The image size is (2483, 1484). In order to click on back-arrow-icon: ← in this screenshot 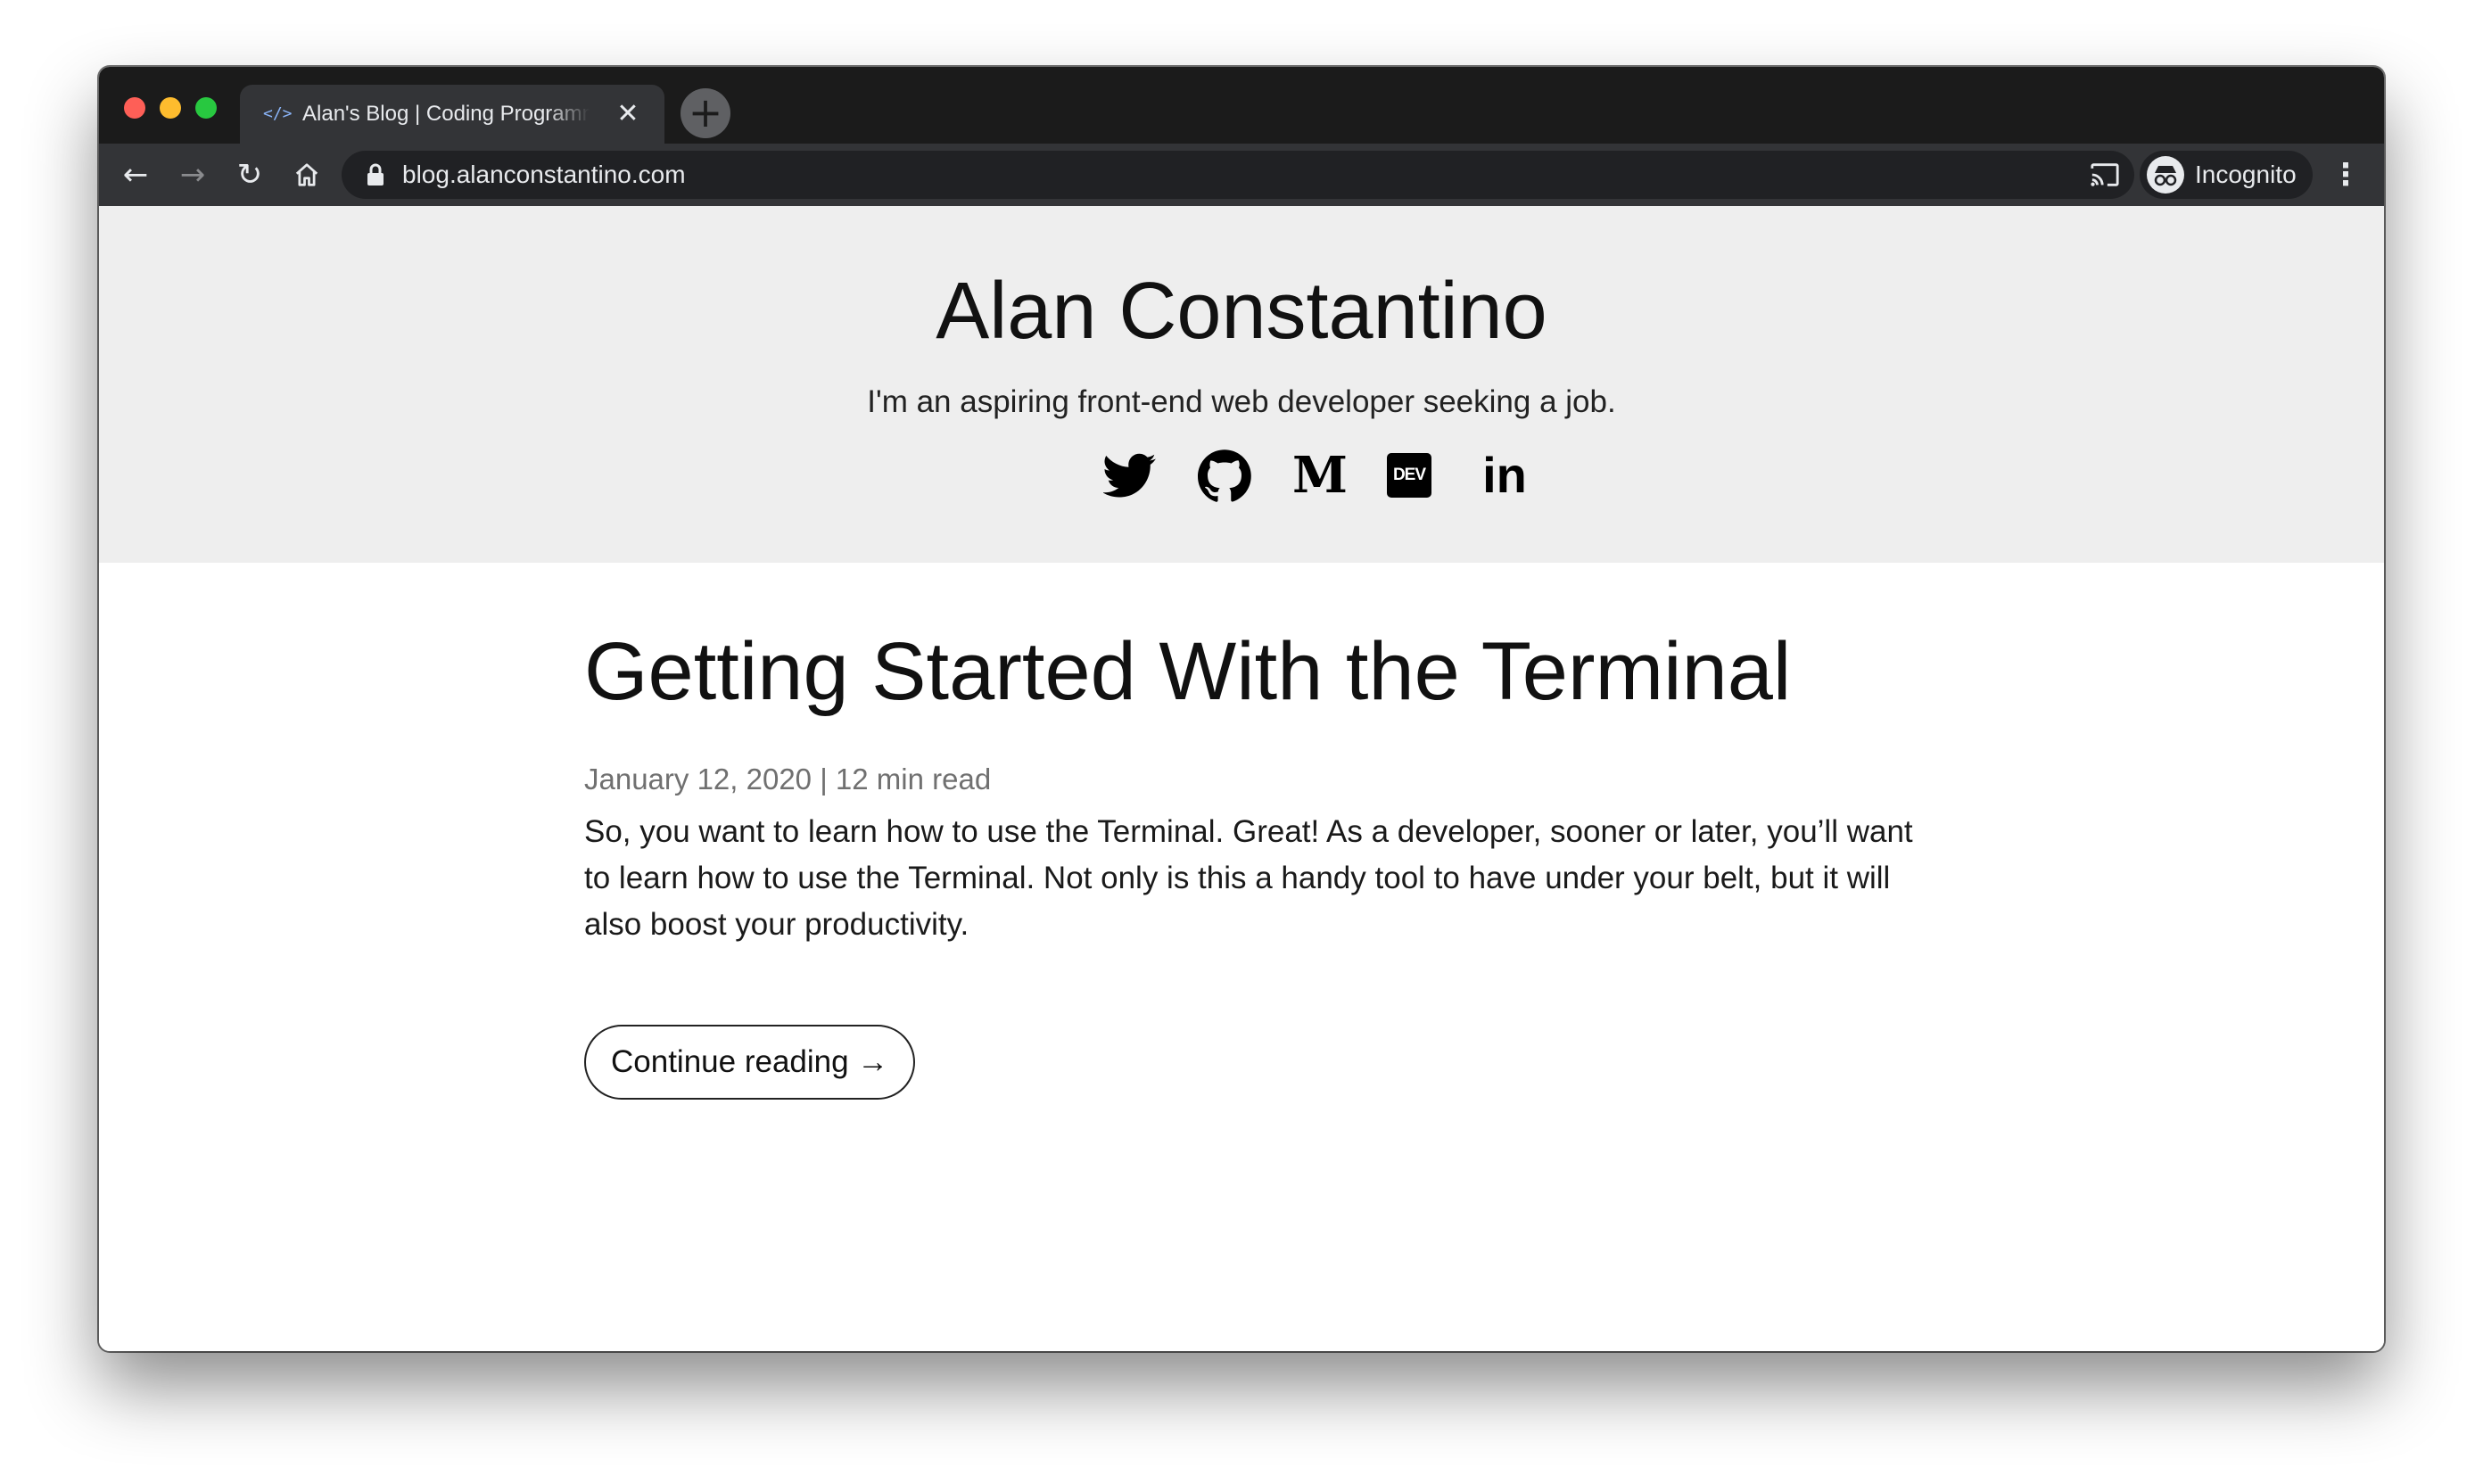, I will do `click(135, 174)`.